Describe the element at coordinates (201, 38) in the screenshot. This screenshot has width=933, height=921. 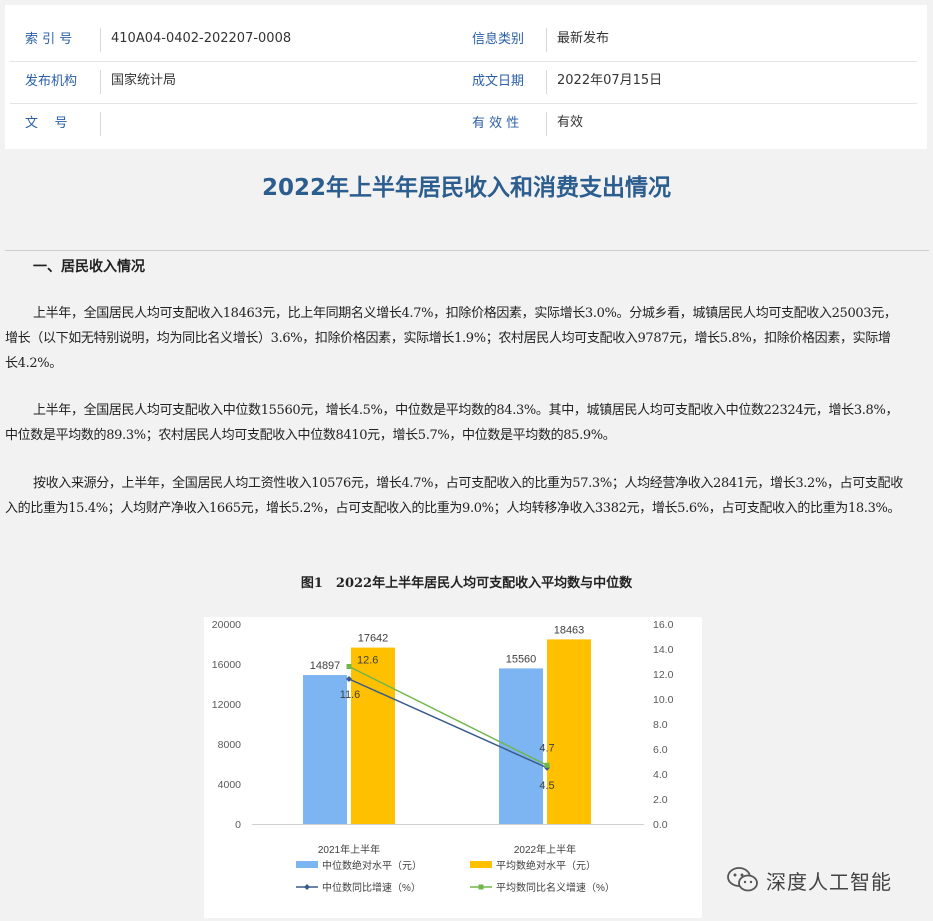
I see `meta-value-index: 410A04-0402-202207-0008` at that location.